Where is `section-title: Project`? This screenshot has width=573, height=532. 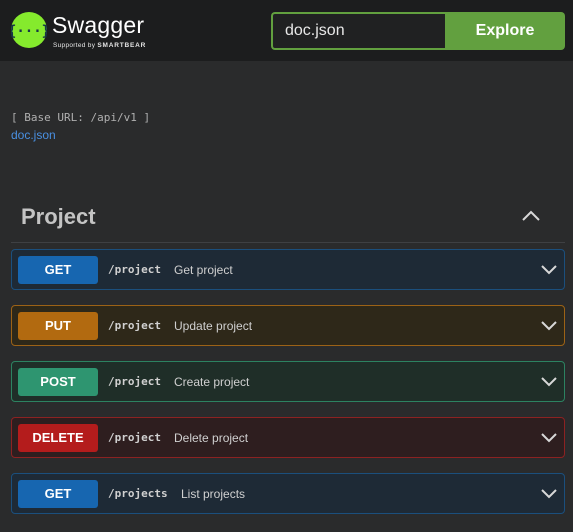
section-title: Project is located at coordinates (58, 216).